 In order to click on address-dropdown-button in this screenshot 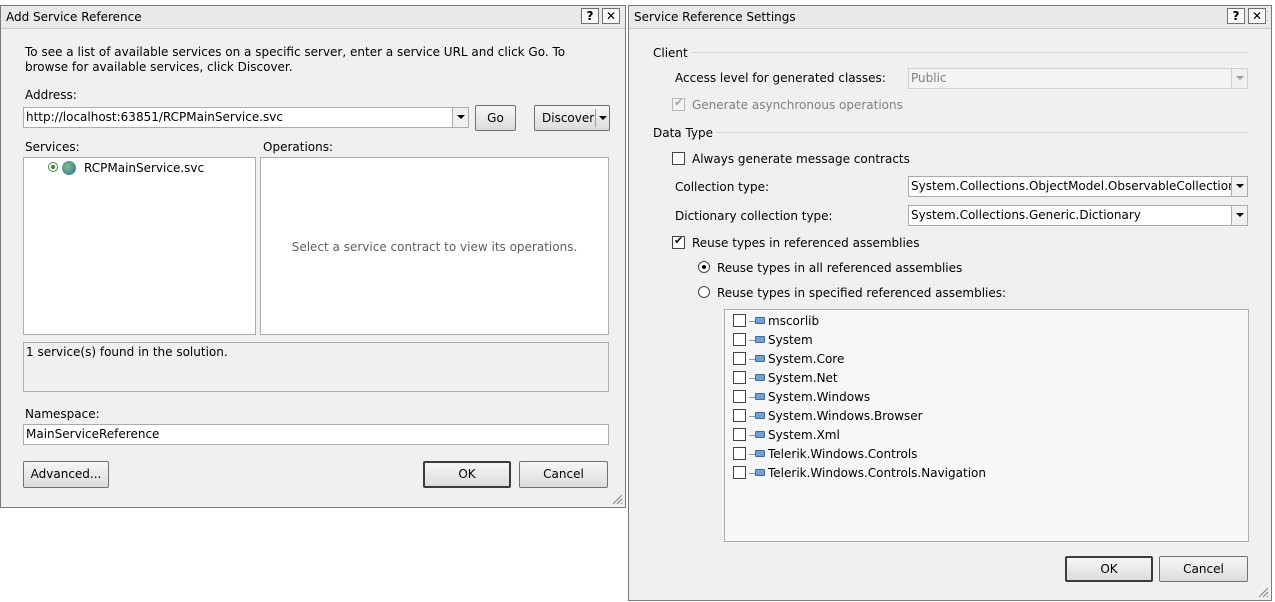, I will do `click(460, 117)`.